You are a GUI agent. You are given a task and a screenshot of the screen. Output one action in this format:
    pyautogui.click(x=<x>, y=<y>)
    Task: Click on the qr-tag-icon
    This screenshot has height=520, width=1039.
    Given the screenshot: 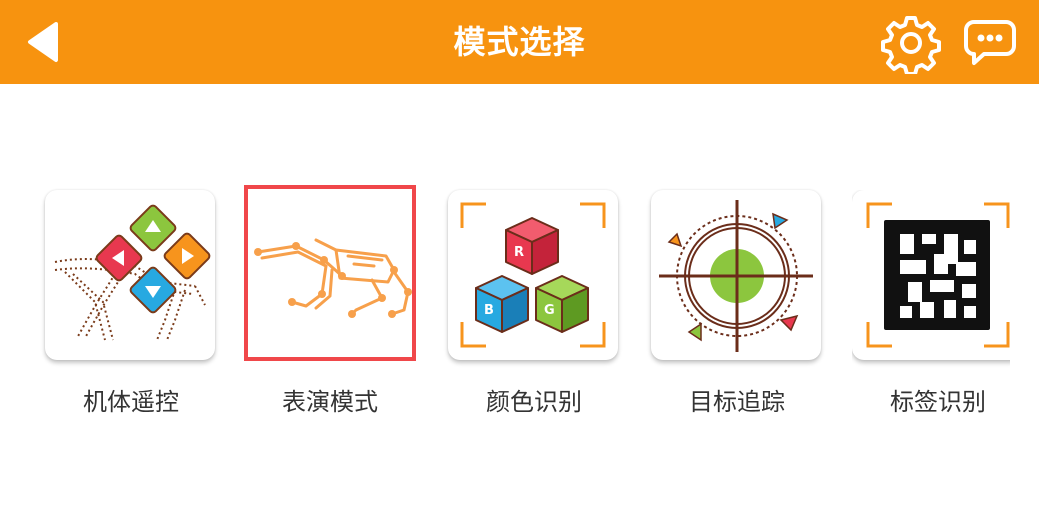 What is the action you would take?
    pyautogui.click(x=938, y=275)
    